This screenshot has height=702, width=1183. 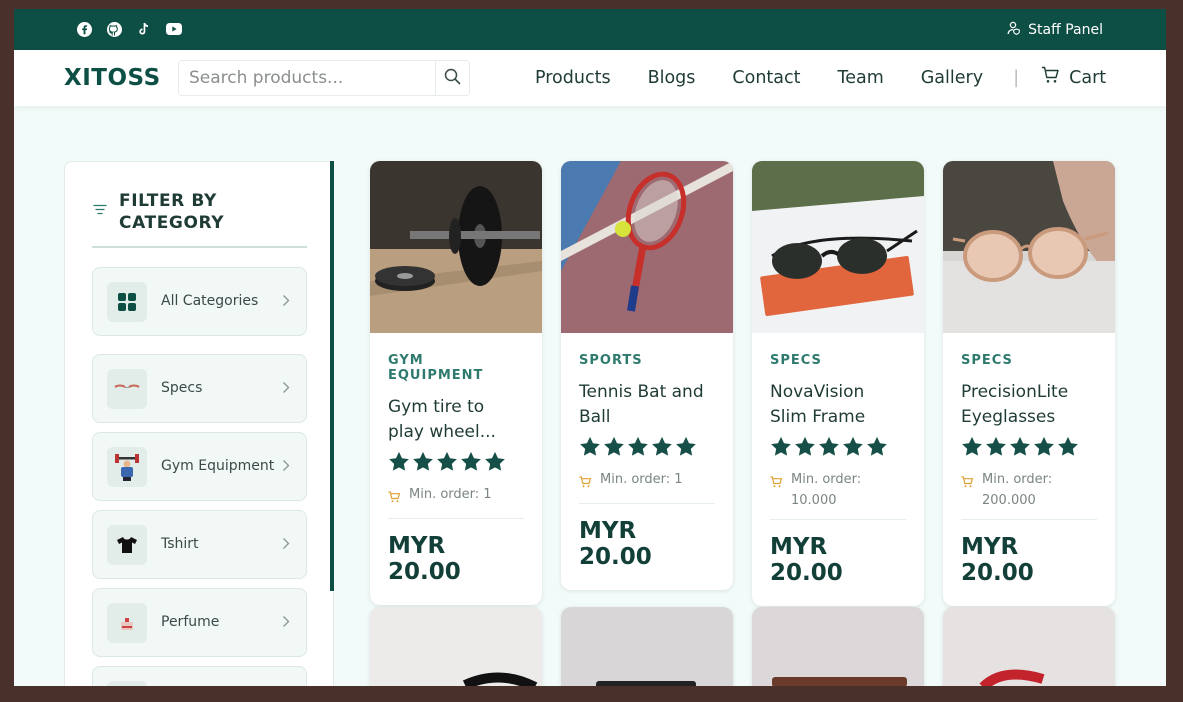 I want to click on staff-panel-link: Staff Panel, so click(x=1055, y=30).